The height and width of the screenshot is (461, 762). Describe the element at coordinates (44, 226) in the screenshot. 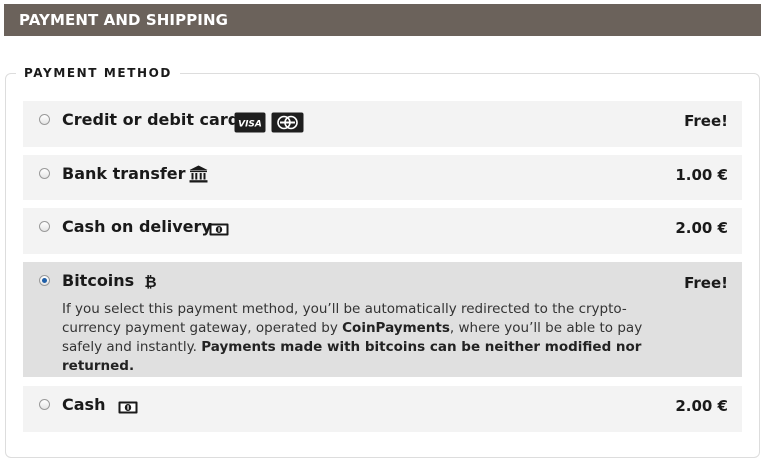

I see `payment-radio-cash-on-delivery` at that location.